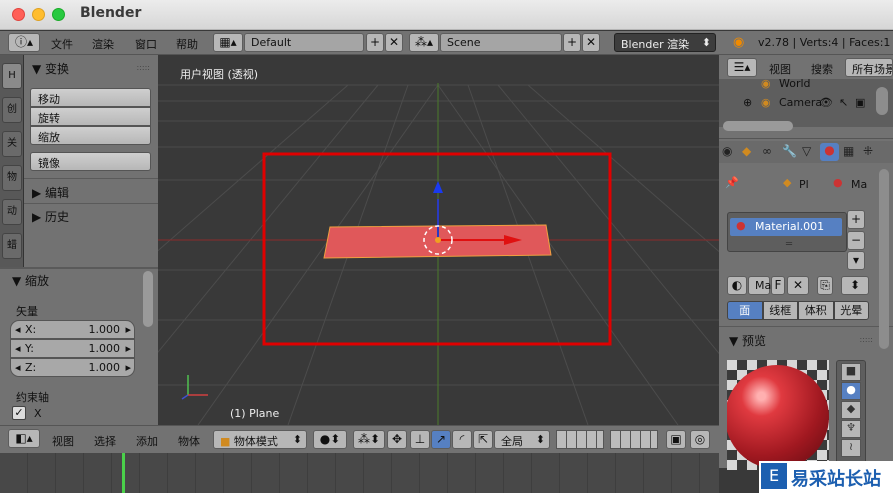 The width and height of the screenshot is (893, 493). I want to click on render-preview-icon: ◎, so click(700, 439).